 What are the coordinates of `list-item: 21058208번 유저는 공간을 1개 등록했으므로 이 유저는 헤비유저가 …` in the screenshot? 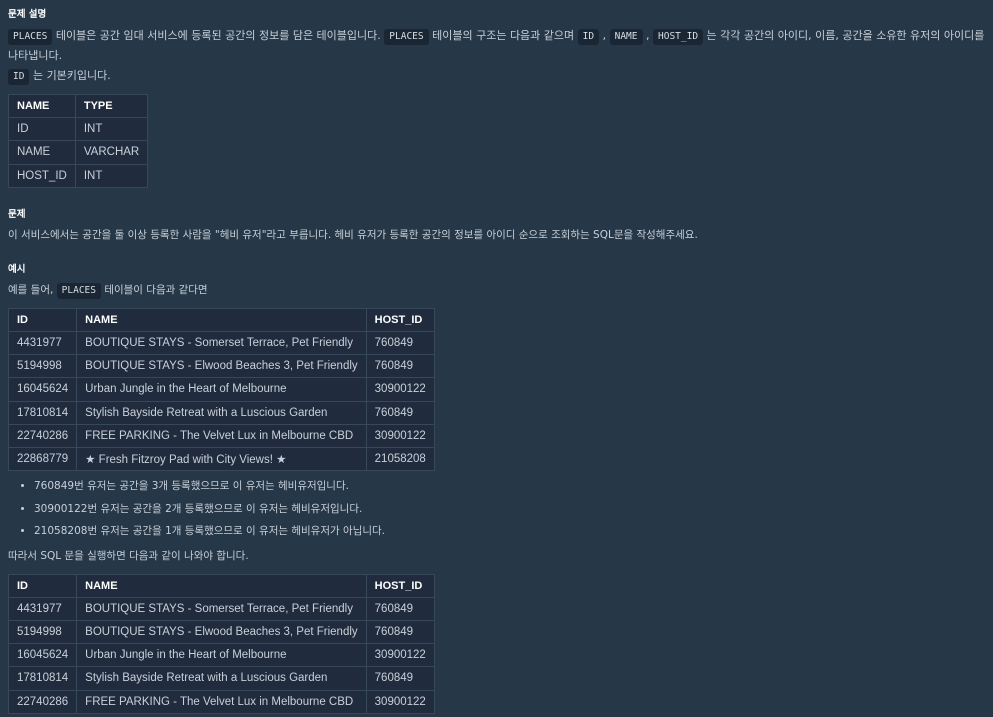 It's located at (509, 531).